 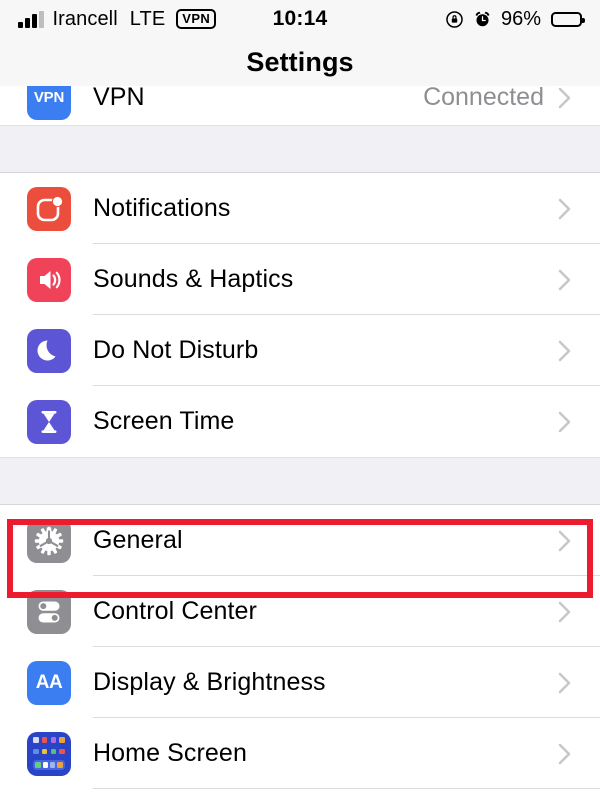 I want to click on settings-row-label: Home Screen, so click(x=170, y=753).